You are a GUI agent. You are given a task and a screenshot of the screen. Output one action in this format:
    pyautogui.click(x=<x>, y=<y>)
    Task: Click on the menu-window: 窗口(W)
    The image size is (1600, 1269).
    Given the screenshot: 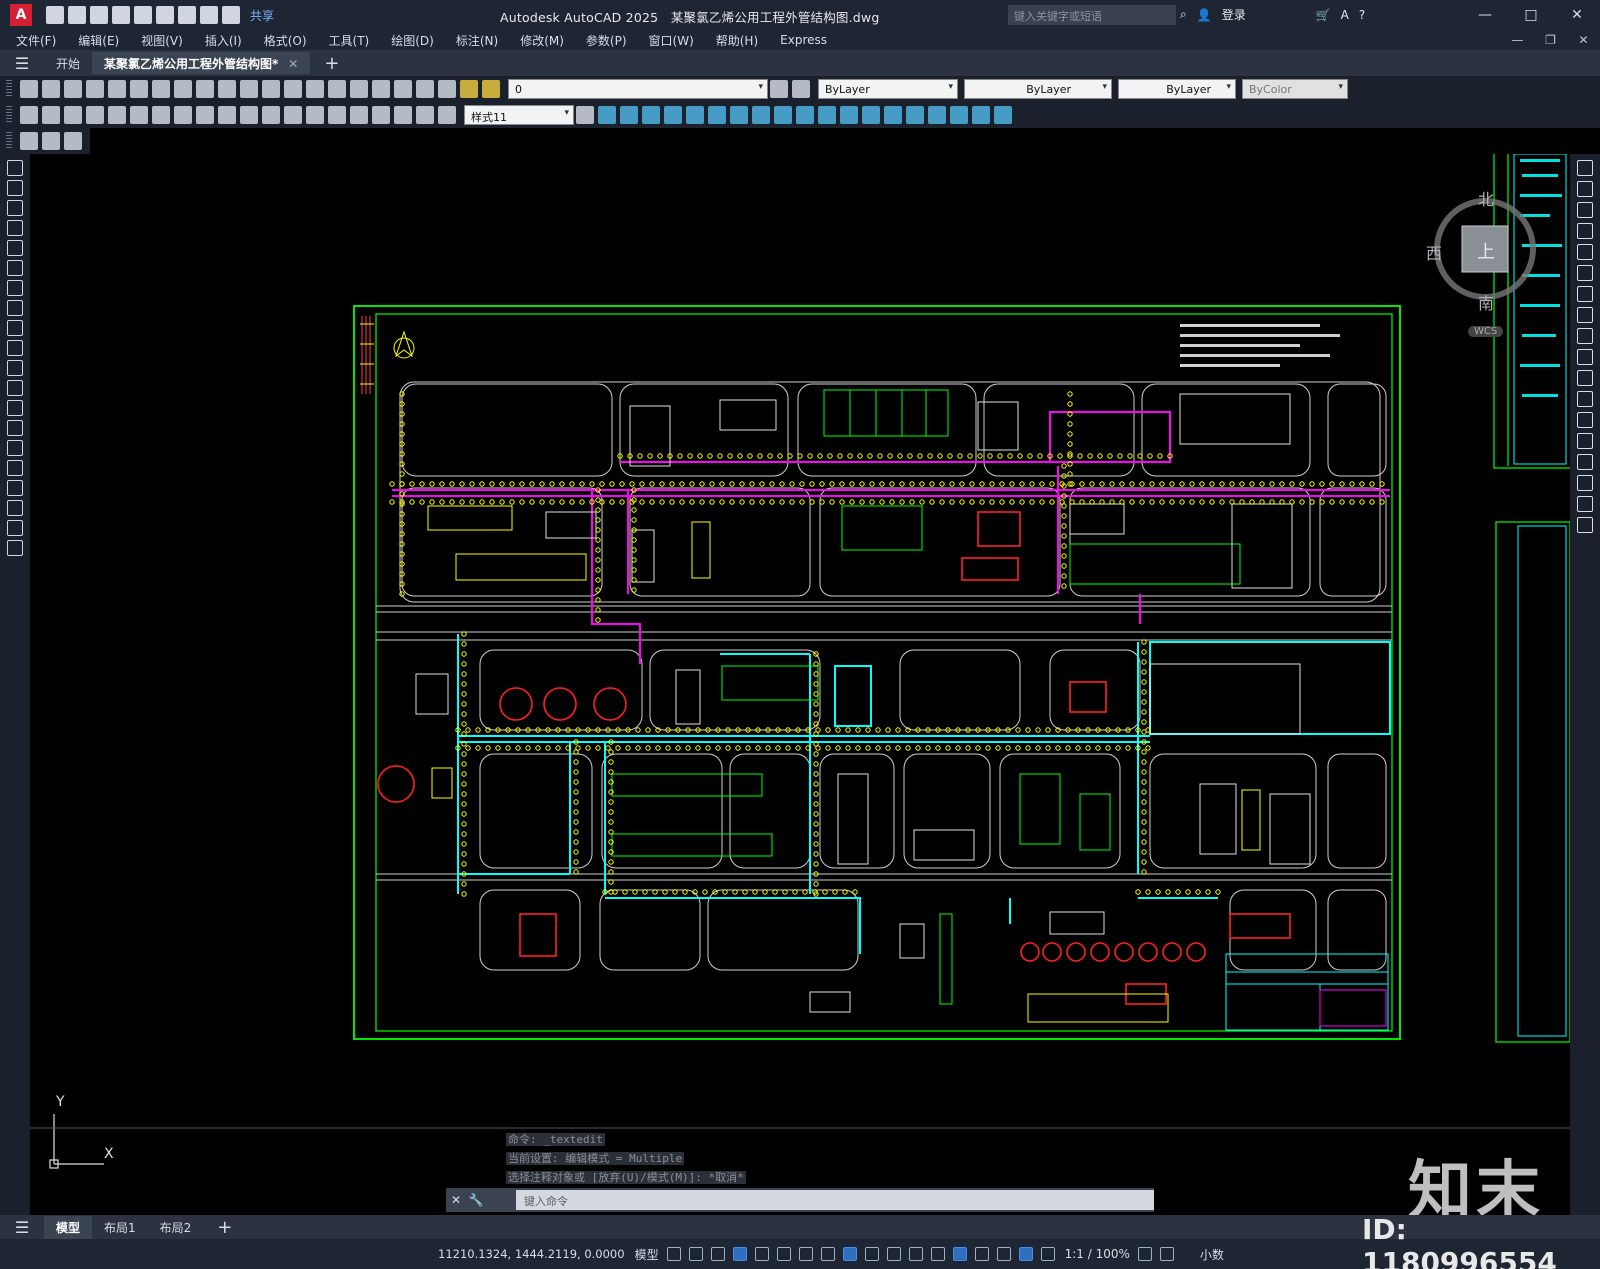 What is the action you would take?
    pyautogui.click(x=671, y=40)
    